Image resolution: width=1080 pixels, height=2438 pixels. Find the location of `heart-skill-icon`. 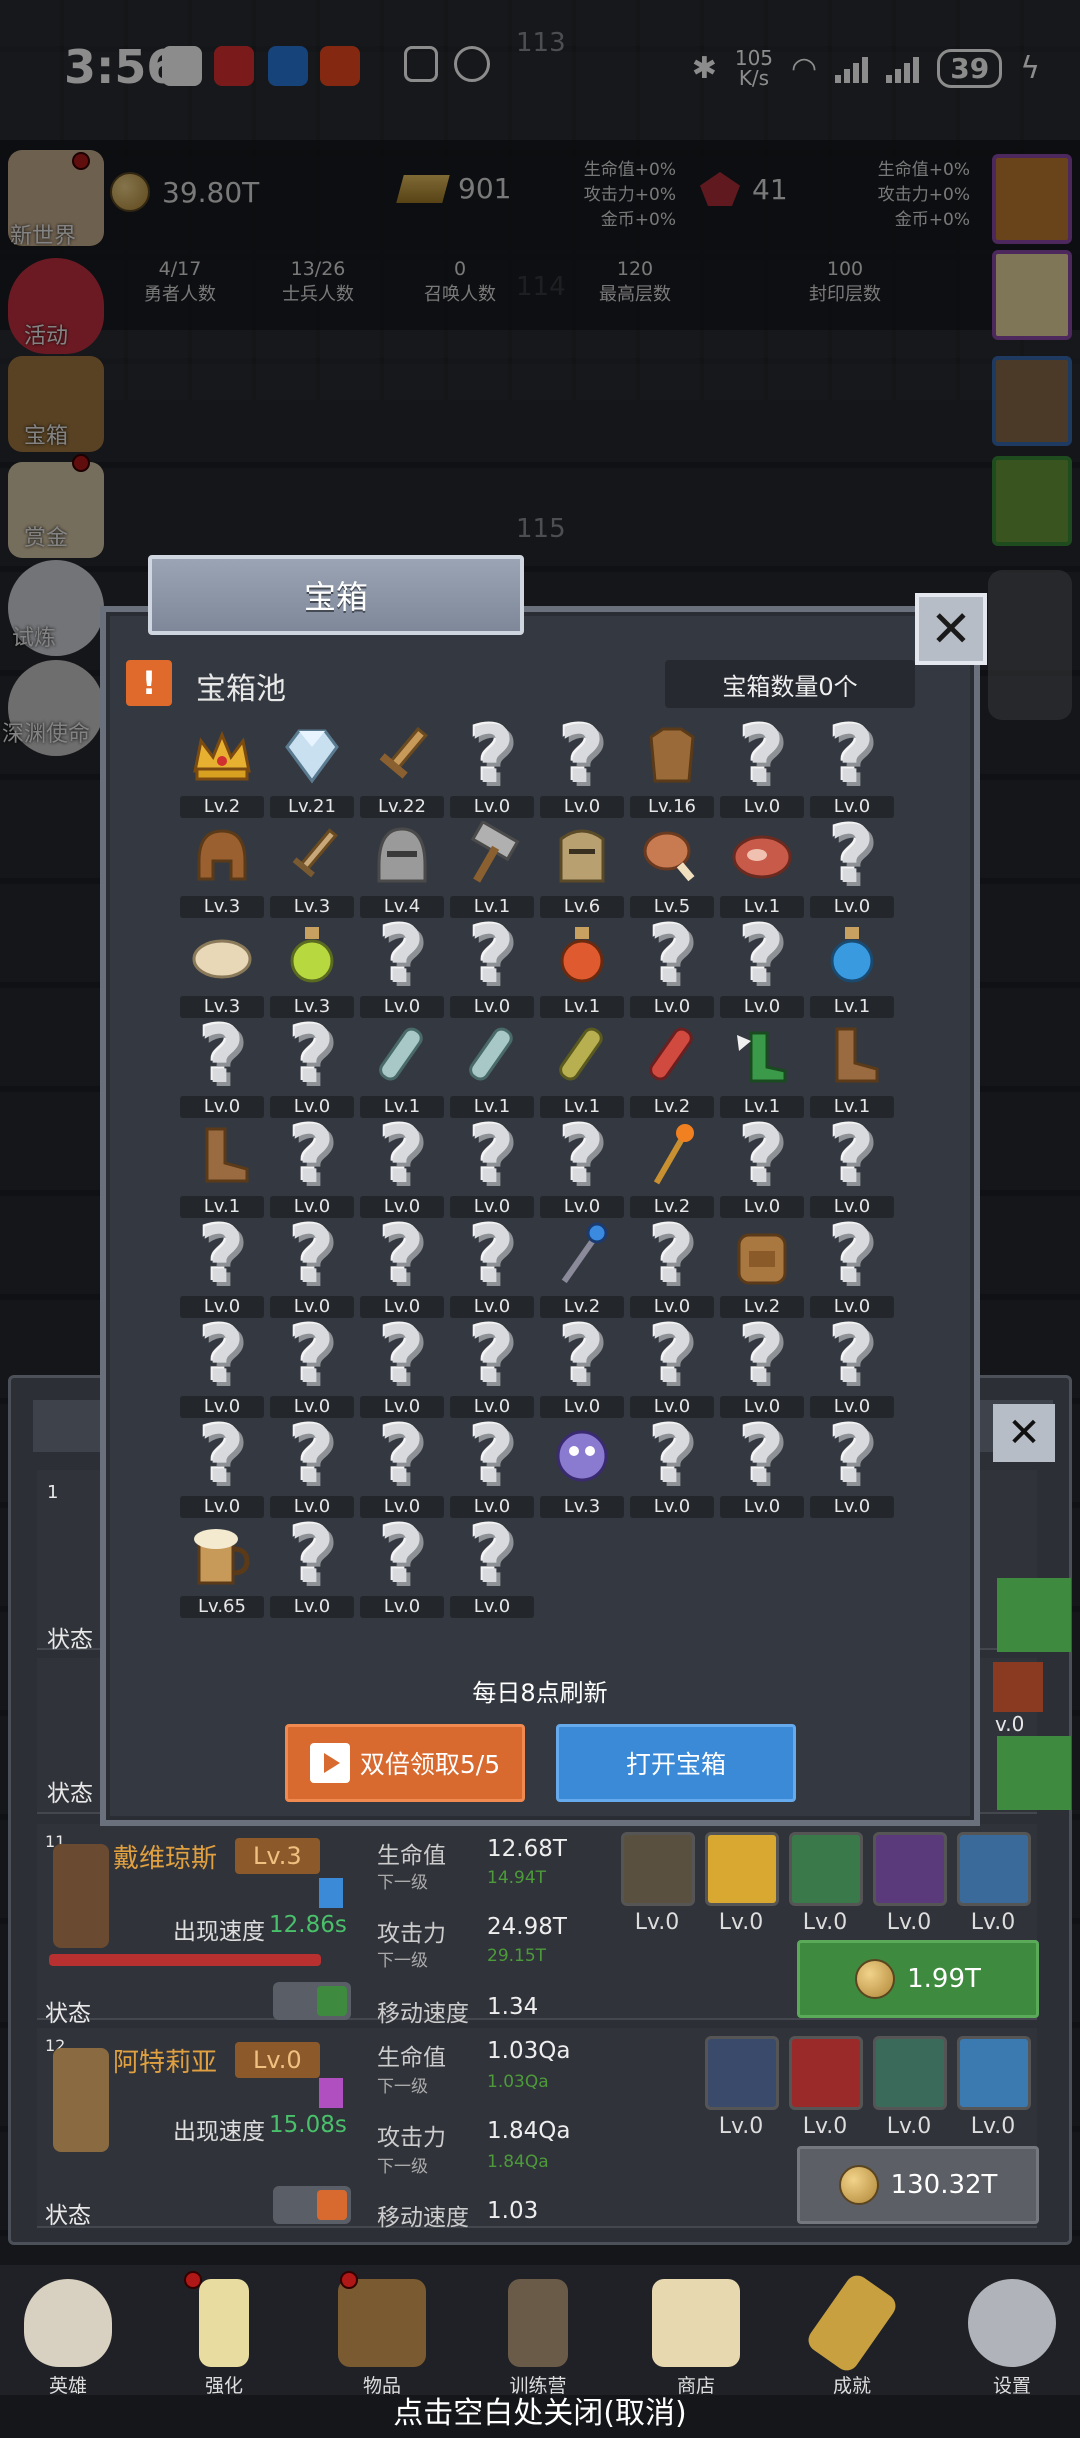

heart-skill-icon is located at coordinates (994, 2073).